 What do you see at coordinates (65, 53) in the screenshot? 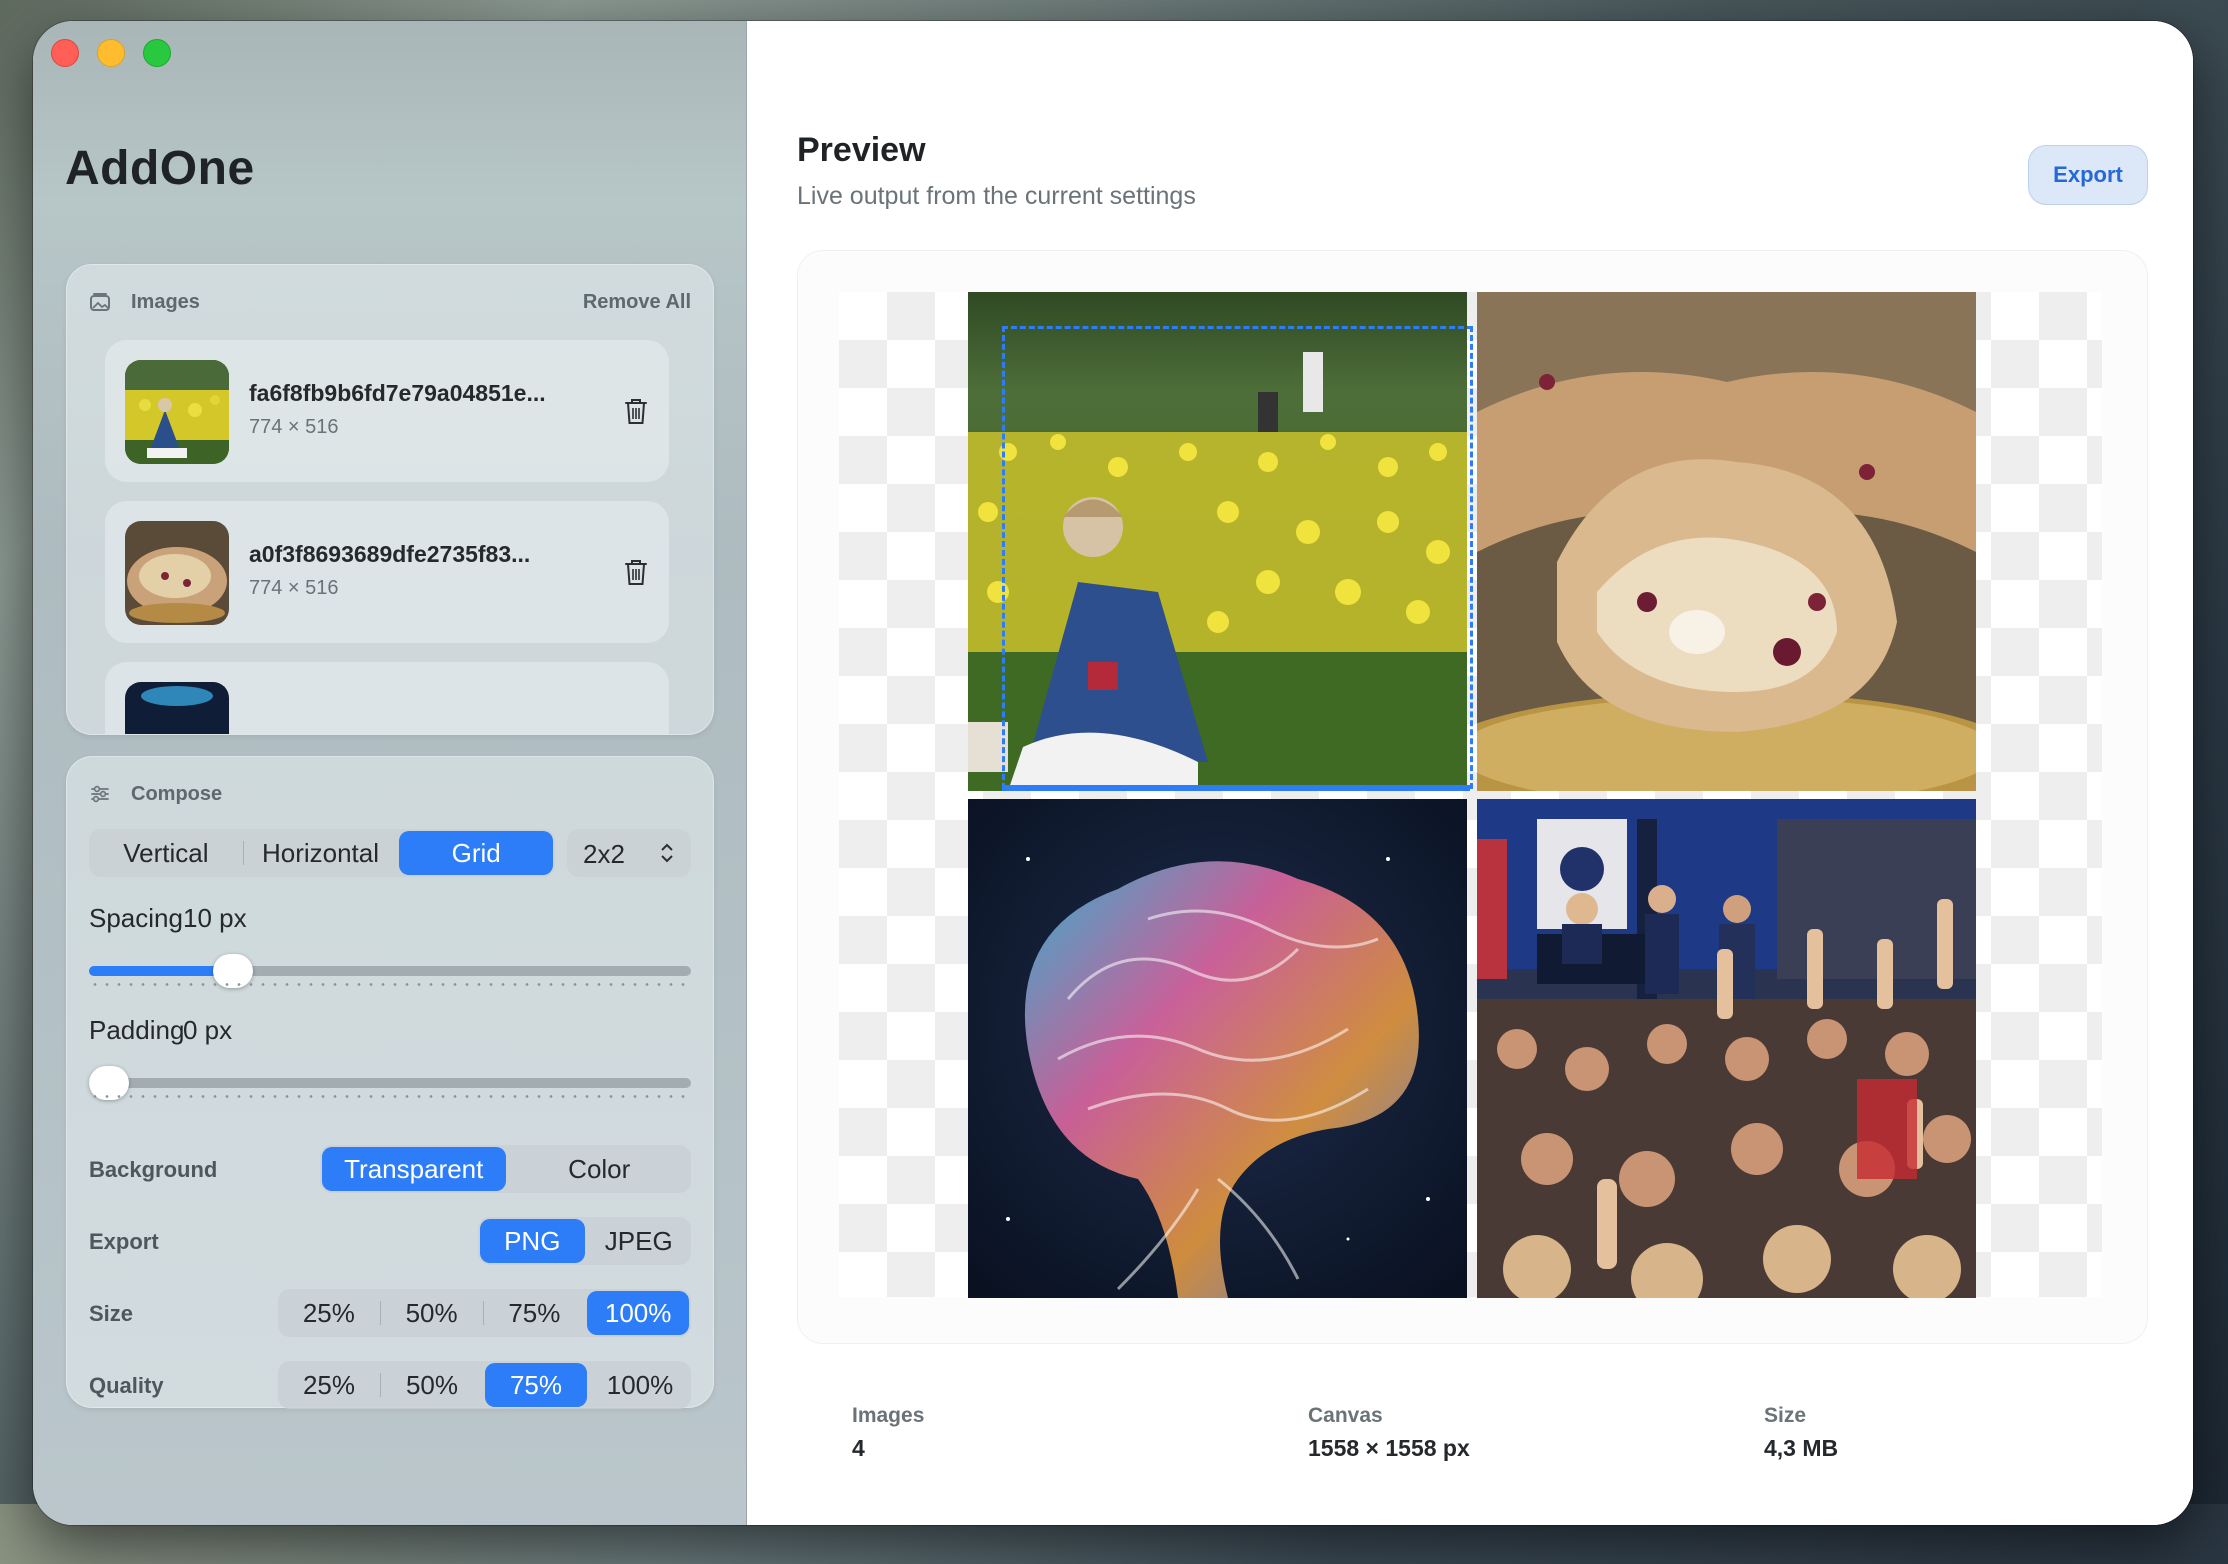
I see `close-window-button` at bounding box center [65, 53].